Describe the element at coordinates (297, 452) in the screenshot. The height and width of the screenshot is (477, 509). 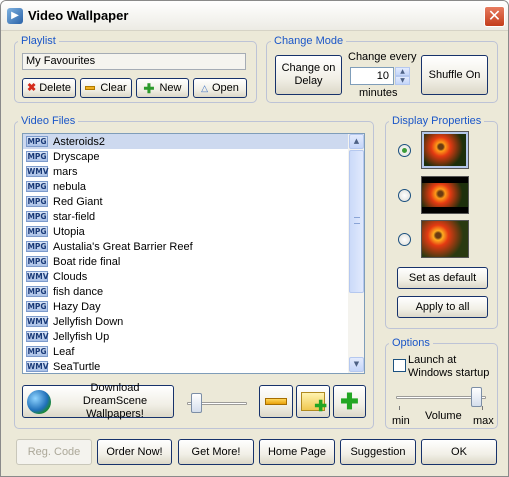
I see `home-page-button: Home Page` at that location.